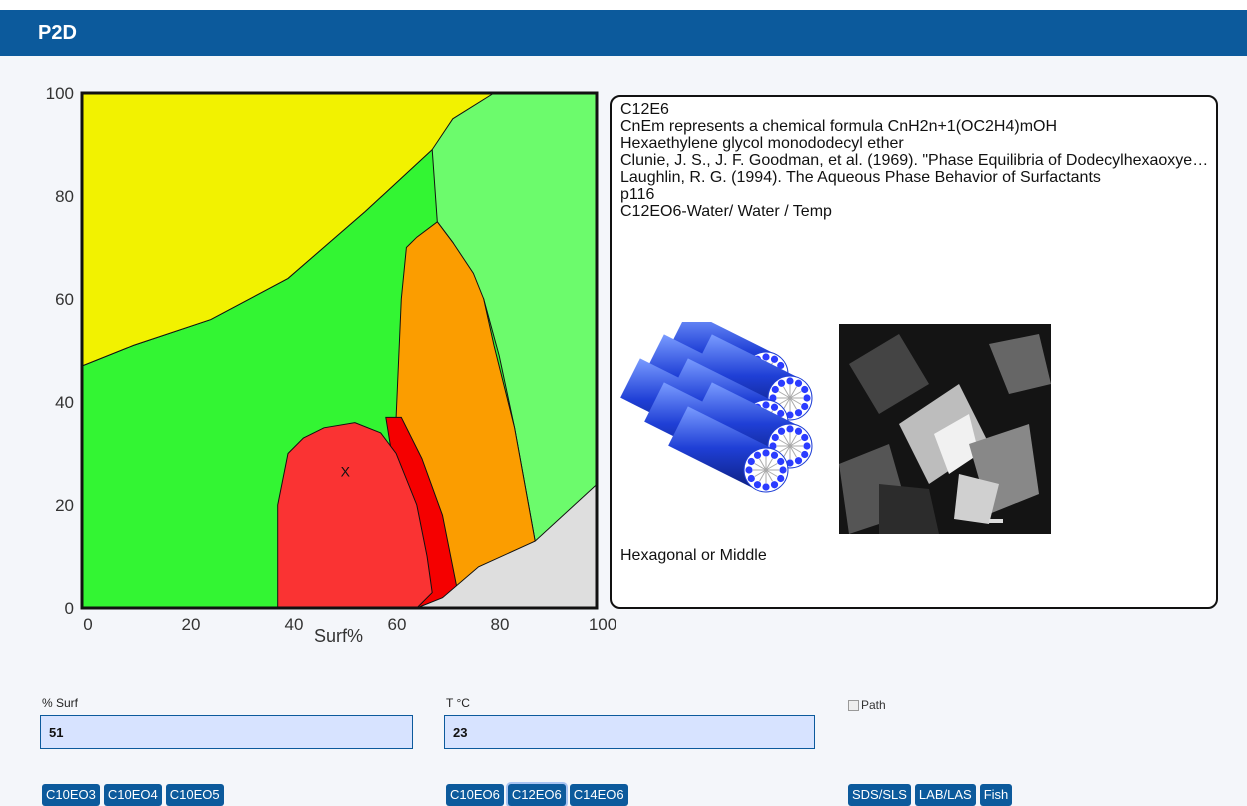  Describe the element at coordinates (879, 795) in the screenshot. I see `system-button-sds-sls: SDS/SLS` at that location.